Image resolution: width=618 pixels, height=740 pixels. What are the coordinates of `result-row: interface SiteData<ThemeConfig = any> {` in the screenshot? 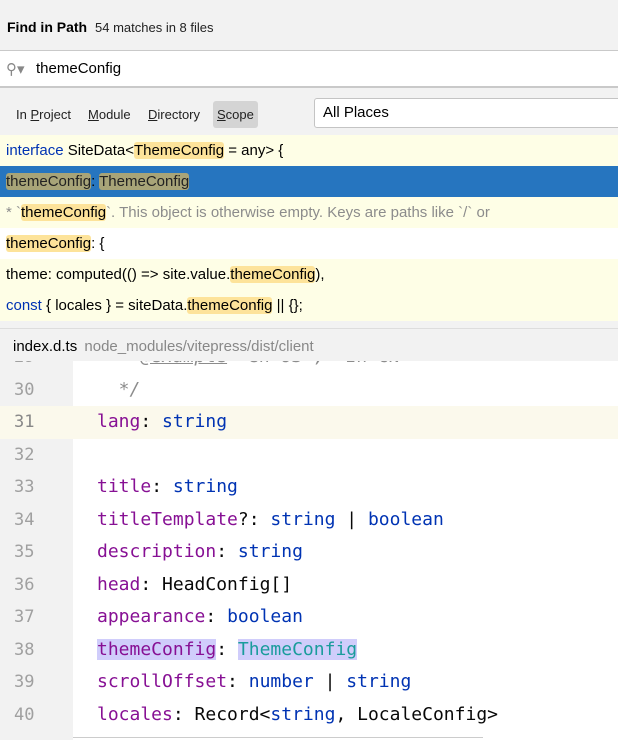 It's located at (309, 150).